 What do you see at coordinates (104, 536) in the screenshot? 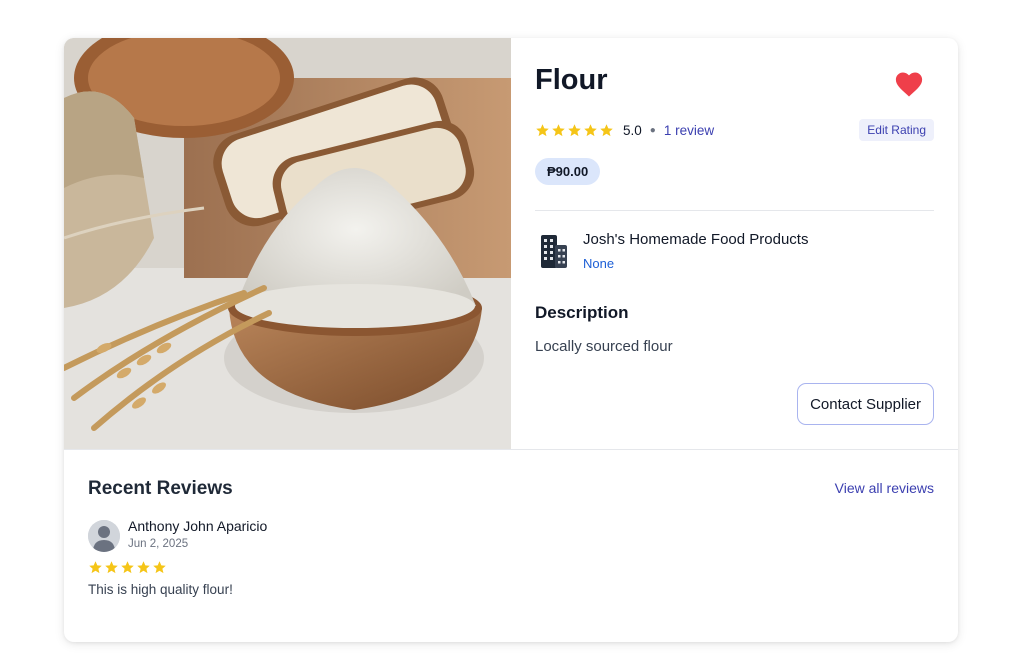
I see `avatar` at bounding box center [104, 536].